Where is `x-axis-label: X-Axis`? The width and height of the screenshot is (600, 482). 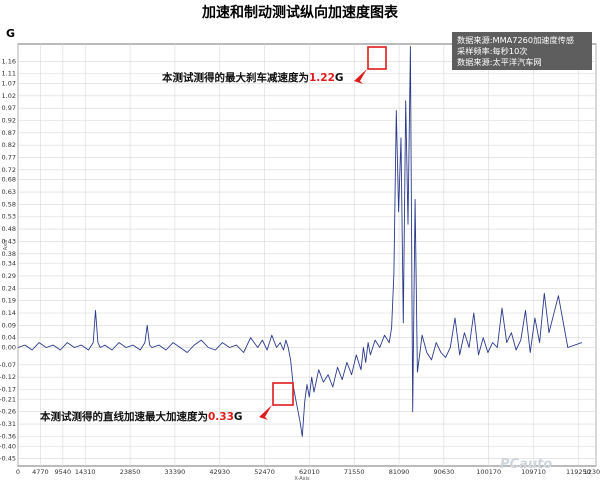 x-axis-label: X-Axis is located at coordinates (302, 479).